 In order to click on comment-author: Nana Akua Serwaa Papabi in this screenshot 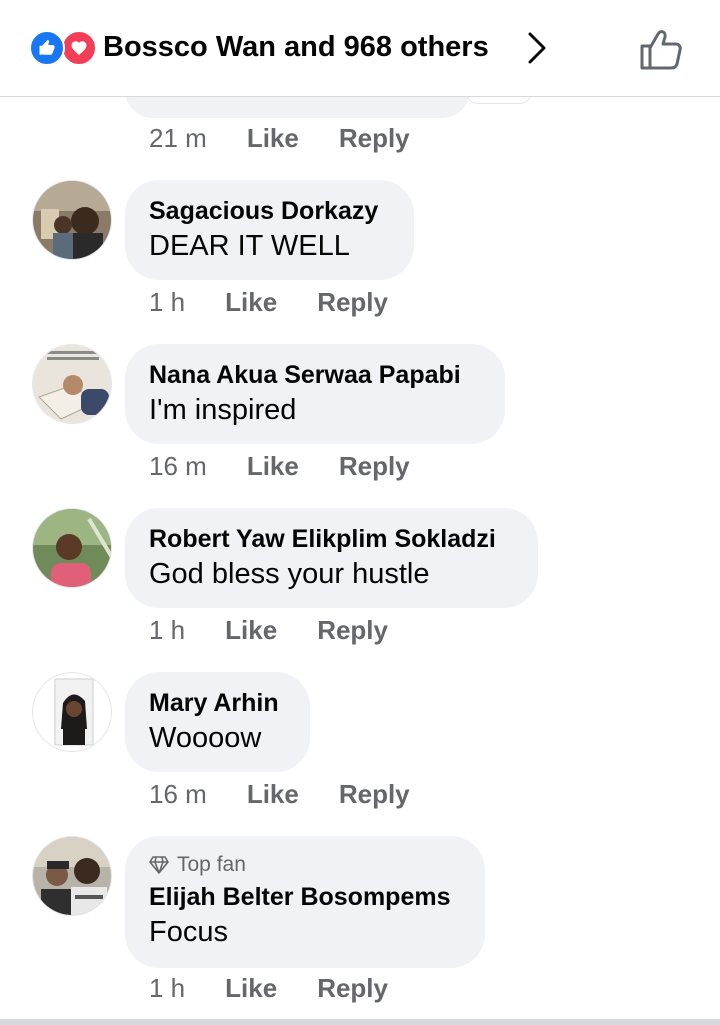, I will do `click(315, 375)`.